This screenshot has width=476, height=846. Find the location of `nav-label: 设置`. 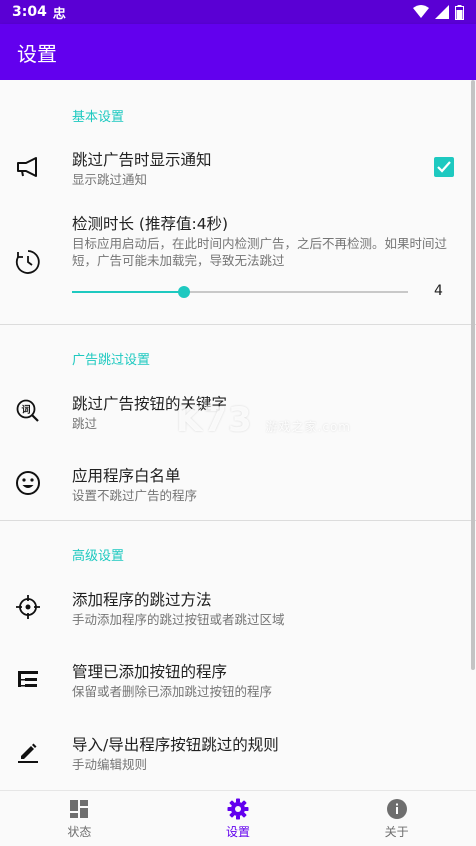

nav-label: 设置 is located at coordinates (238, 831).